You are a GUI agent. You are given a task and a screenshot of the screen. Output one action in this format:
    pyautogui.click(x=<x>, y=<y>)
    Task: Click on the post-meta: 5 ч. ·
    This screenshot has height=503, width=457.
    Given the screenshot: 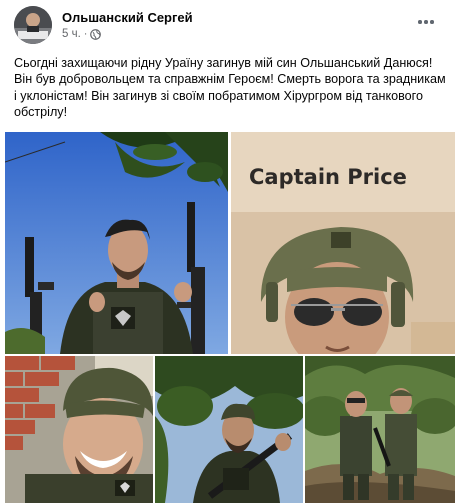 What is the action you would take?
    pyautogui.click(x=82, y=34)
    